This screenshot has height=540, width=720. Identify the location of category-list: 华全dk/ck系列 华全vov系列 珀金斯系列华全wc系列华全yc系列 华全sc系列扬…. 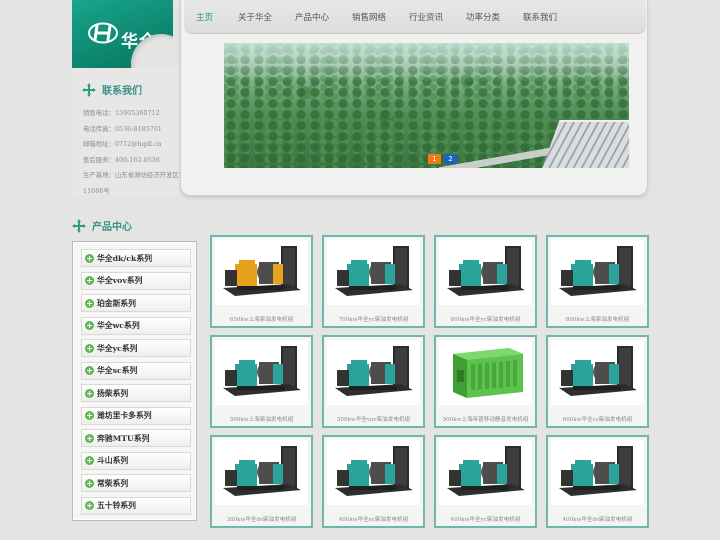
(134, 381).